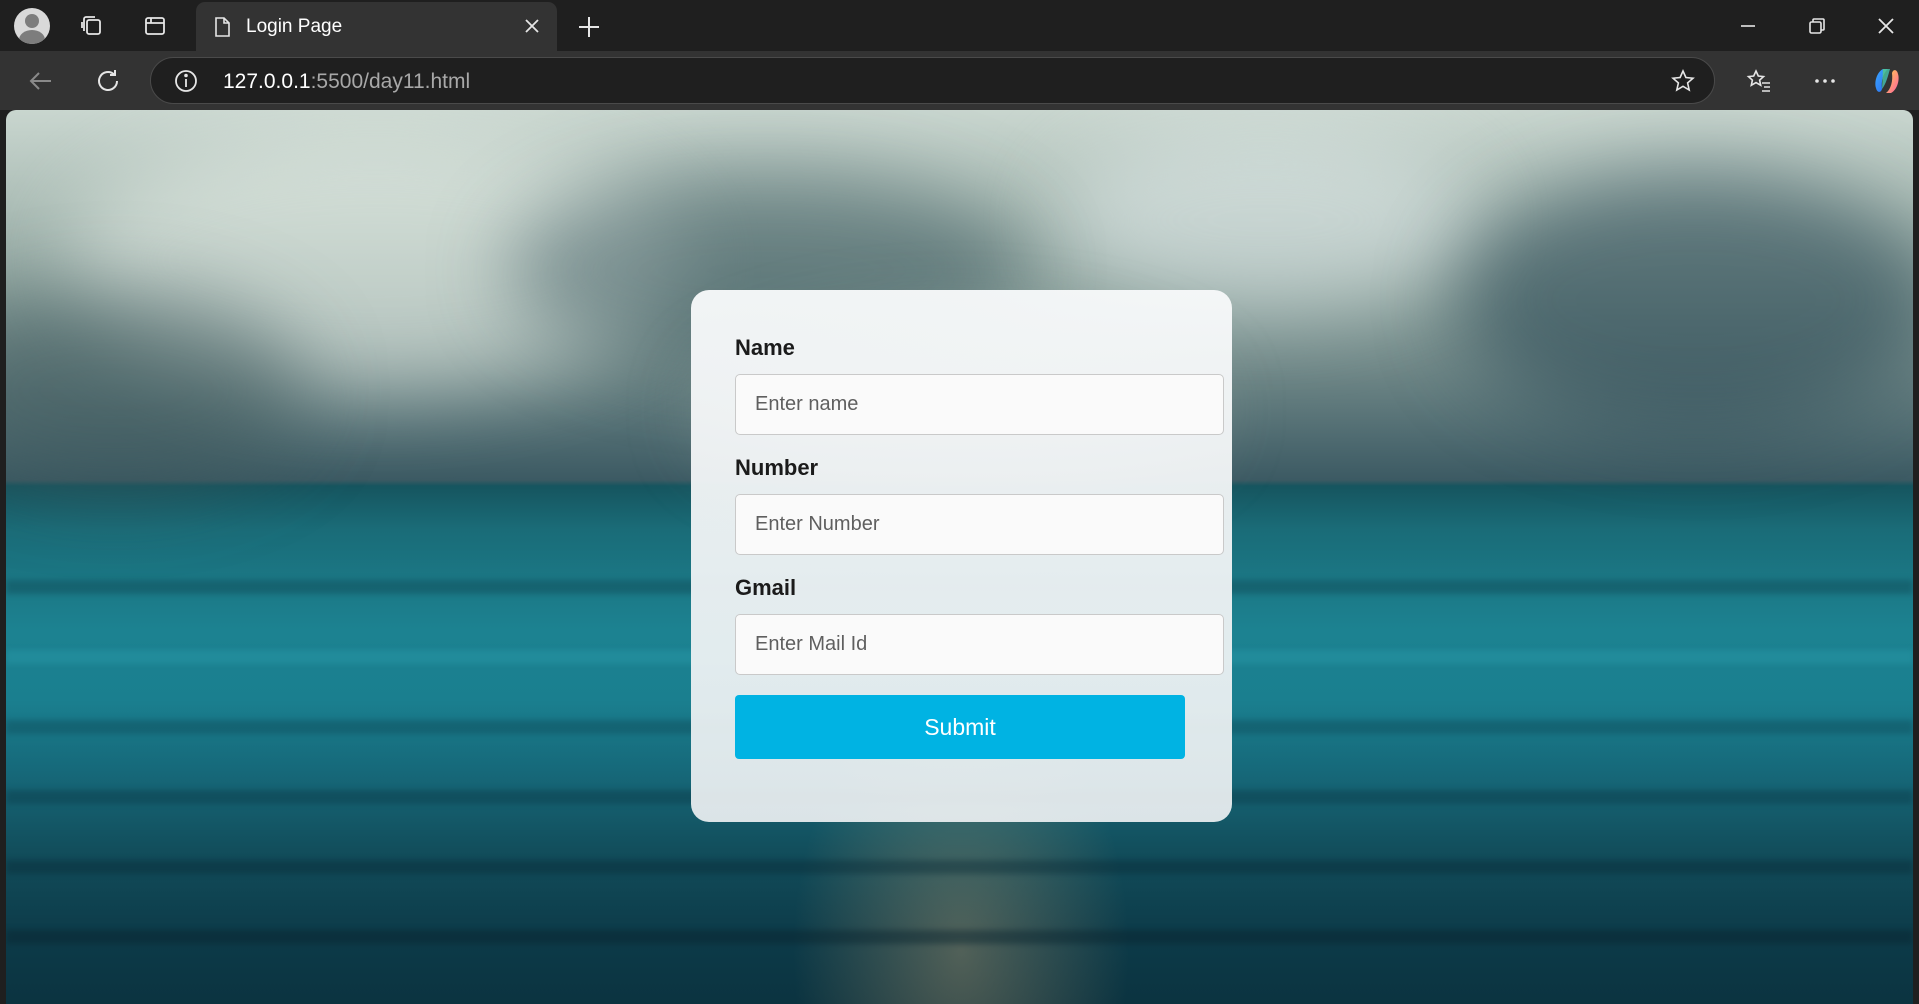  I want to click on number-label: Number, so click(777, 467).